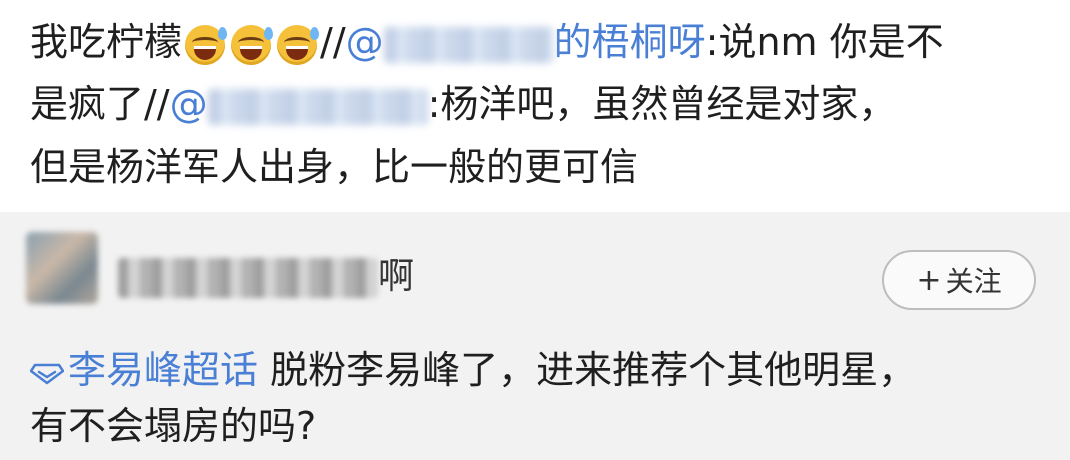 Image resolution: width=1070 pixels, height=460 pixels. I want to click on mention-user-1: @ 的梧桐呀, so click(526, 42).